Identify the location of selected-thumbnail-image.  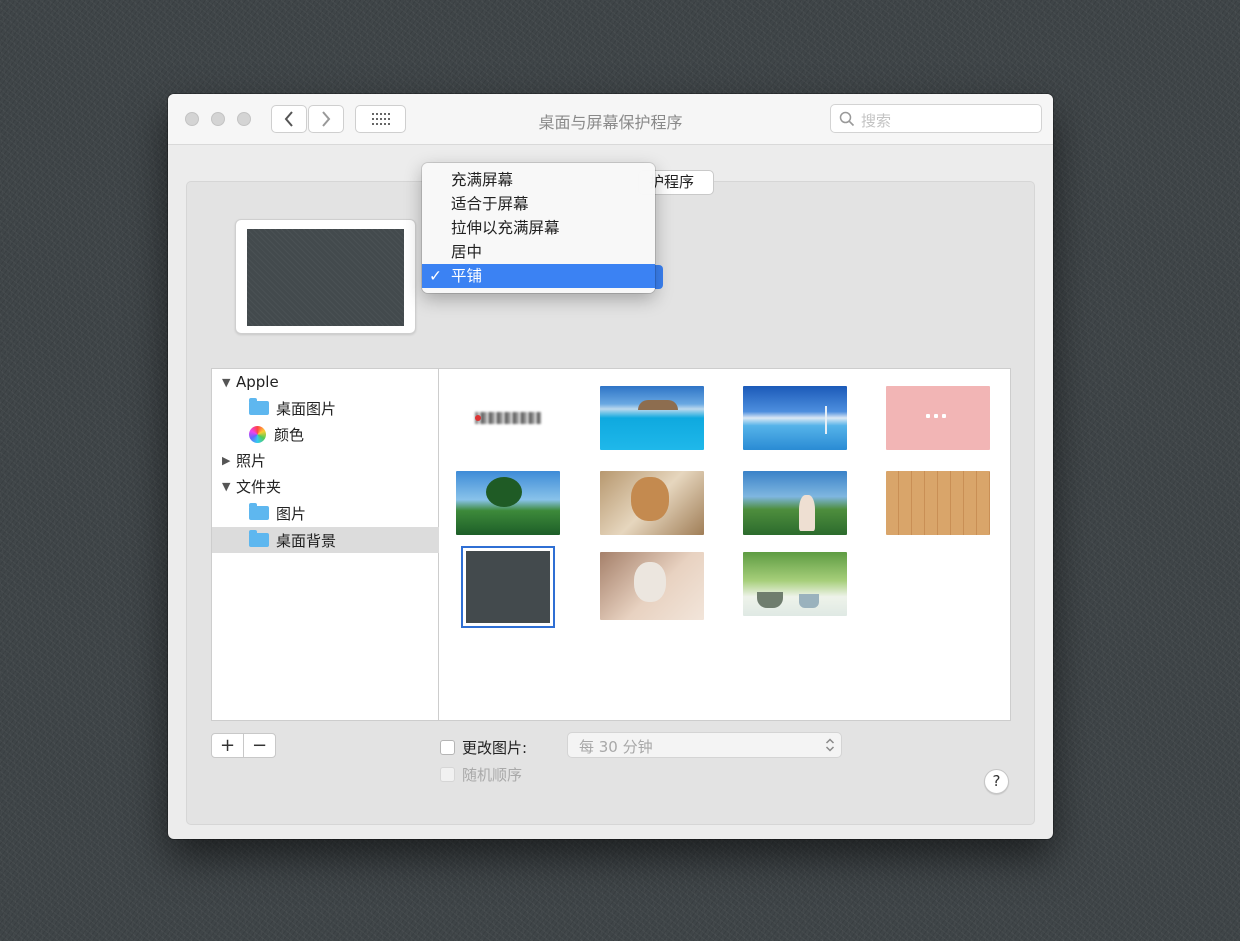
(508, 587).